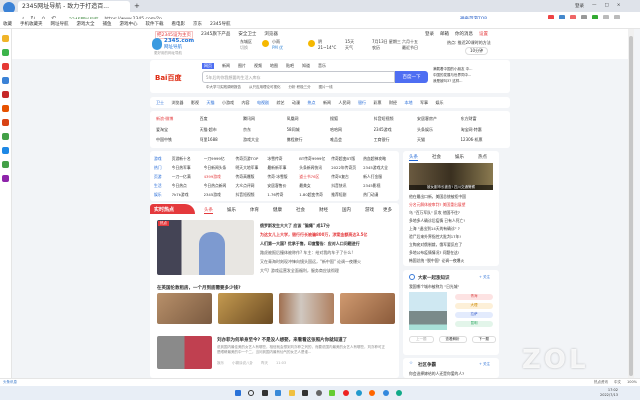 This screenshot has width=640, height=400. I want to click on hot-news-item: 路虎被报后撞体被称作? 车主：给对我的车子了什么!, so click(328, 252).